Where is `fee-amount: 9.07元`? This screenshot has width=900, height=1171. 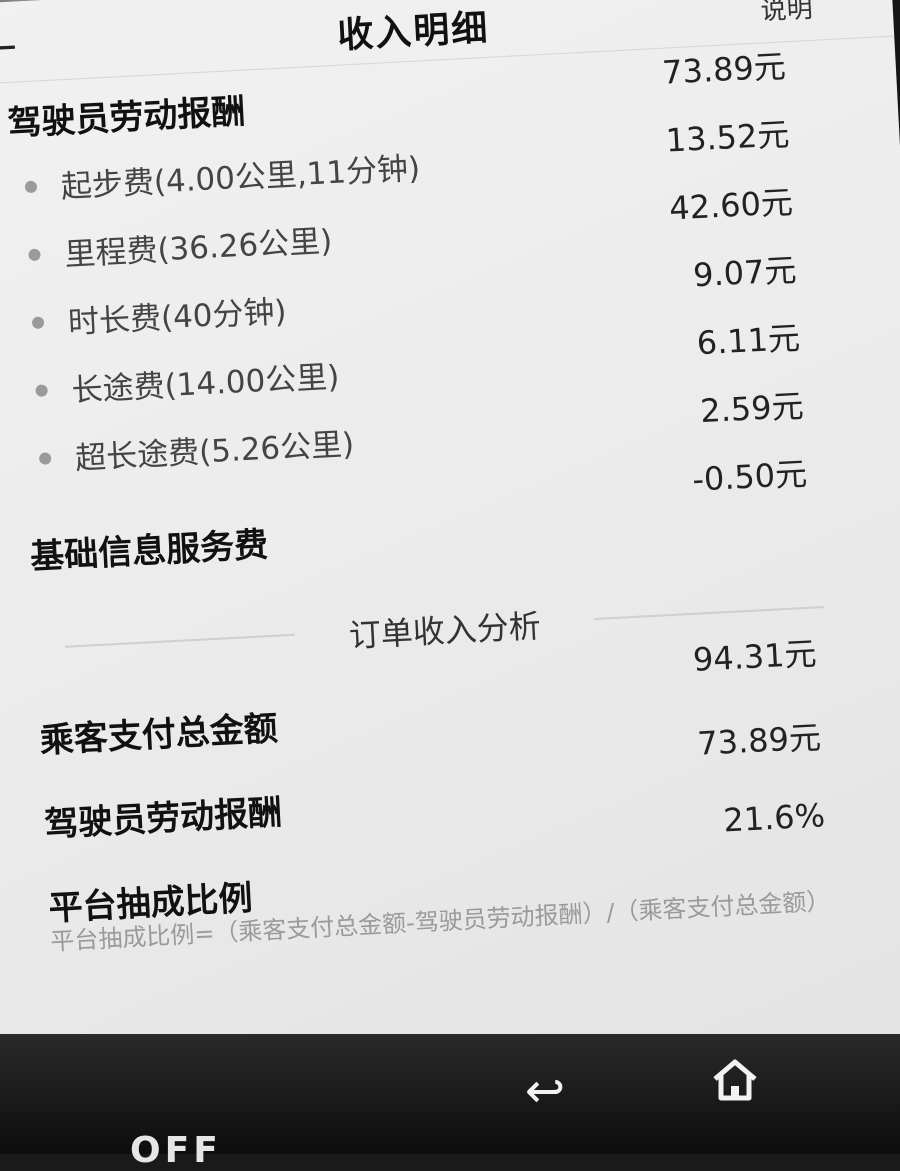
fee-amount: 9.07元 is located at coordinates (745, 273).